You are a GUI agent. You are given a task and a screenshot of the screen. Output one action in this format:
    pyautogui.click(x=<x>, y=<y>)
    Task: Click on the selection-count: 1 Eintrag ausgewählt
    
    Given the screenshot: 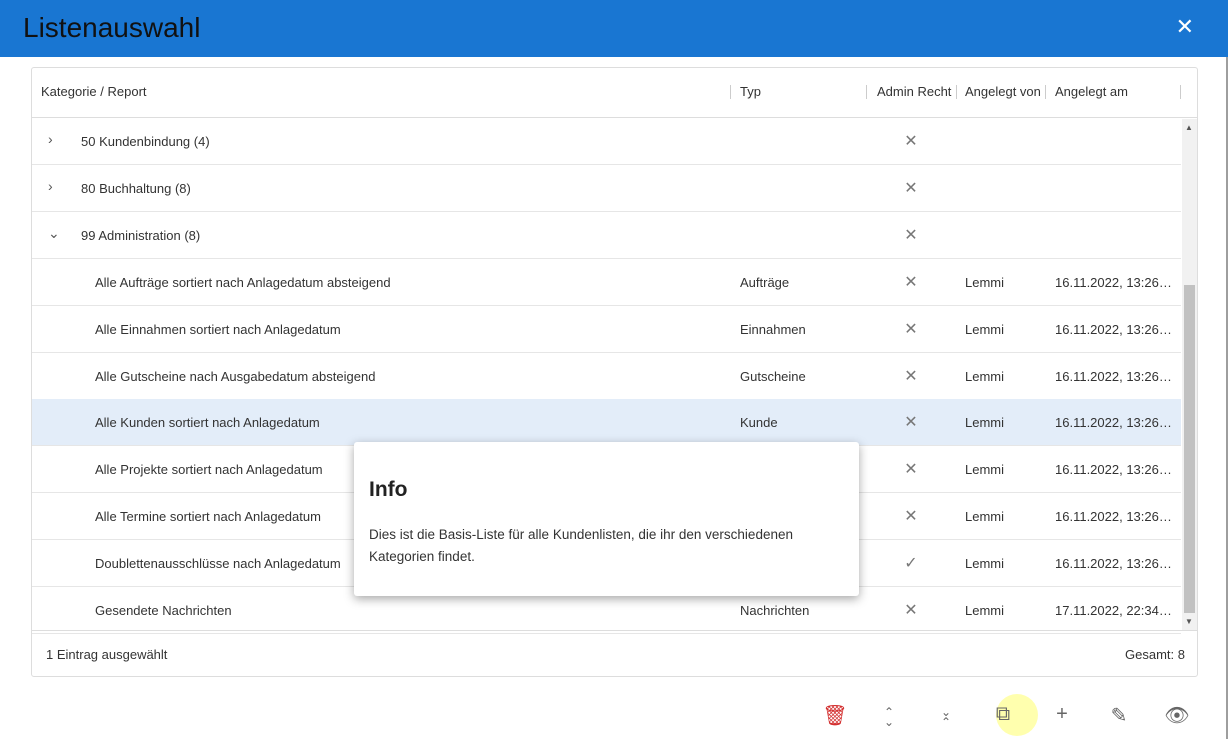 What is the action you would take?
    pyautogui.click(x=107, y=654)
    